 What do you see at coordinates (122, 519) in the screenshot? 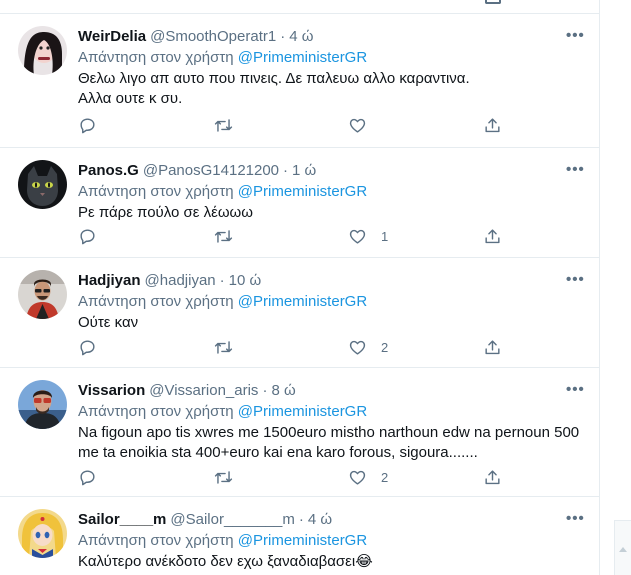
I see `display-name: Sailor____m` at bounding box center [122, 519].